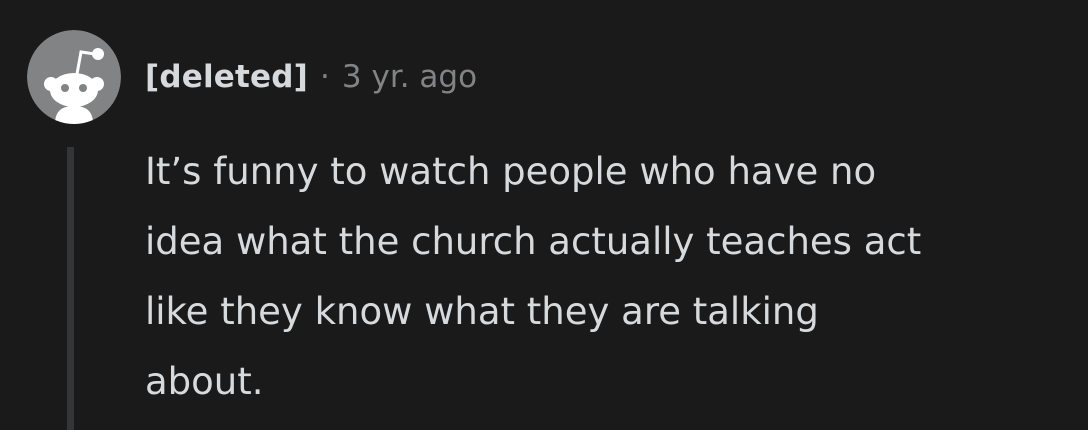 This screenshot has width=1088, height=430. What do you see at coordinates (409, 77) in the screenshot?
I see `timestamp: 3 yr. ago` at bounding box center [409, 77].